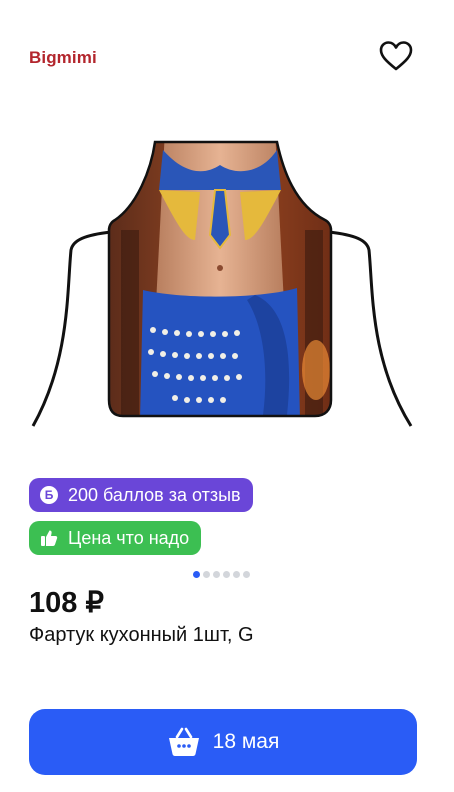  Describe the element at coordinates (49, 538) in the screenshot. I see `thumbs-up-icon` at that location.